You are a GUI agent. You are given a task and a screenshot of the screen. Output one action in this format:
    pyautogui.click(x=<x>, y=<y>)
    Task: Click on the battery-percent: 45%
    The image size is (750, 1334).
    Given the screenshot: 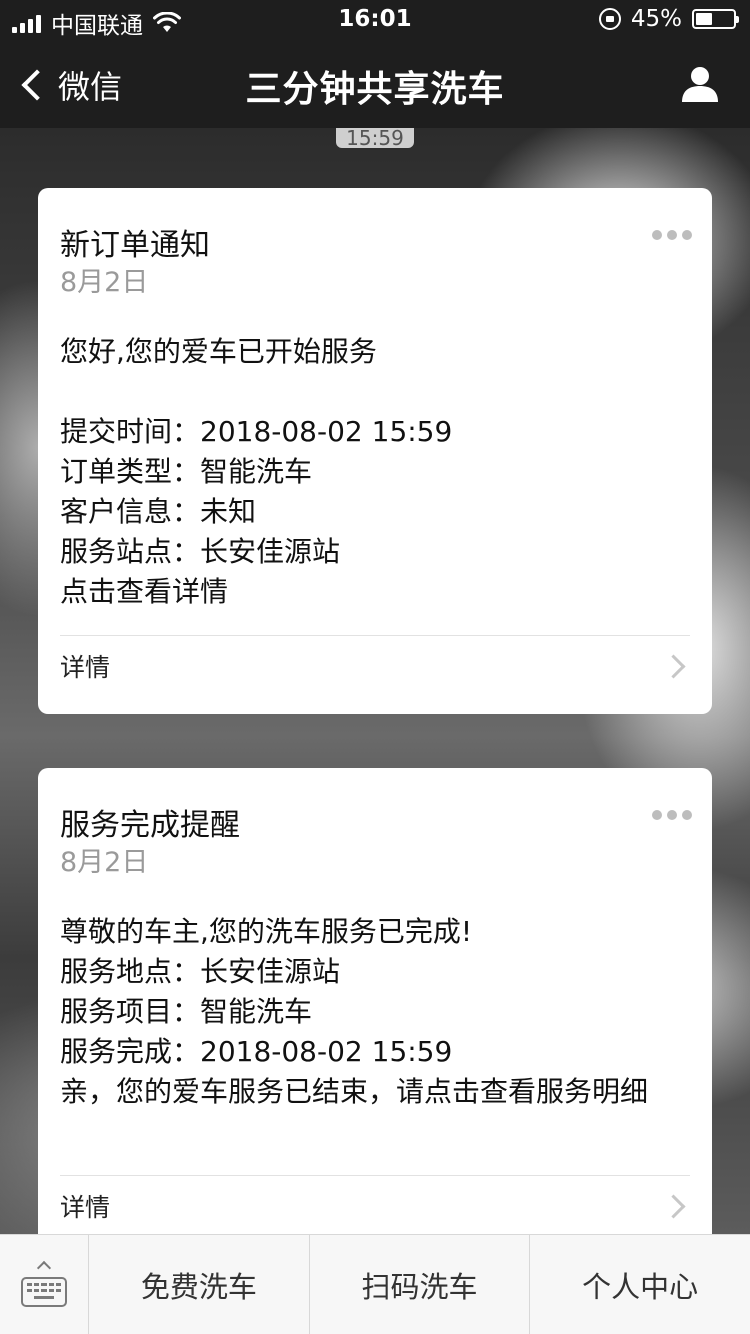 What is the action you would take?
    pyautogui.click(x=656, y=19)
    